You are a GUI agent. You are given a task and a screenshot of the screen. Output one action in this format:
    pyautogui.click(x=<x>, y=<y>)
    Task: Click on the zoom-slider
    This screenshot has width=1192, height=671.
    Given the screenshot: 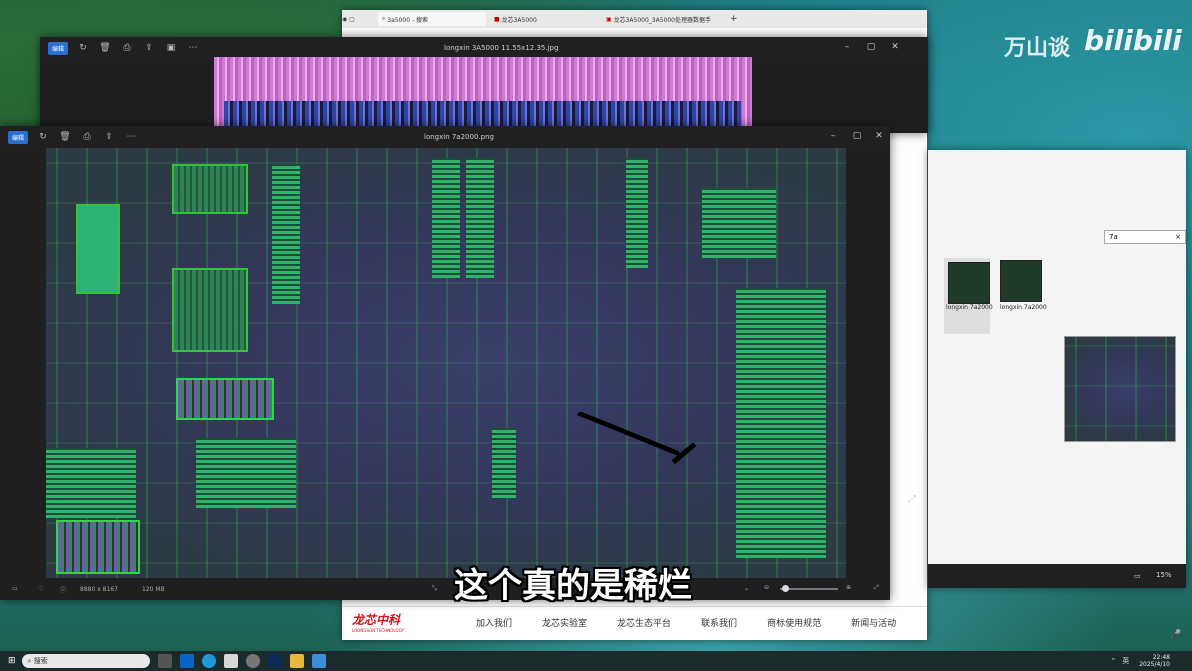 What is the action you would take?
    pyautogui.click(x=809, y=588)
    